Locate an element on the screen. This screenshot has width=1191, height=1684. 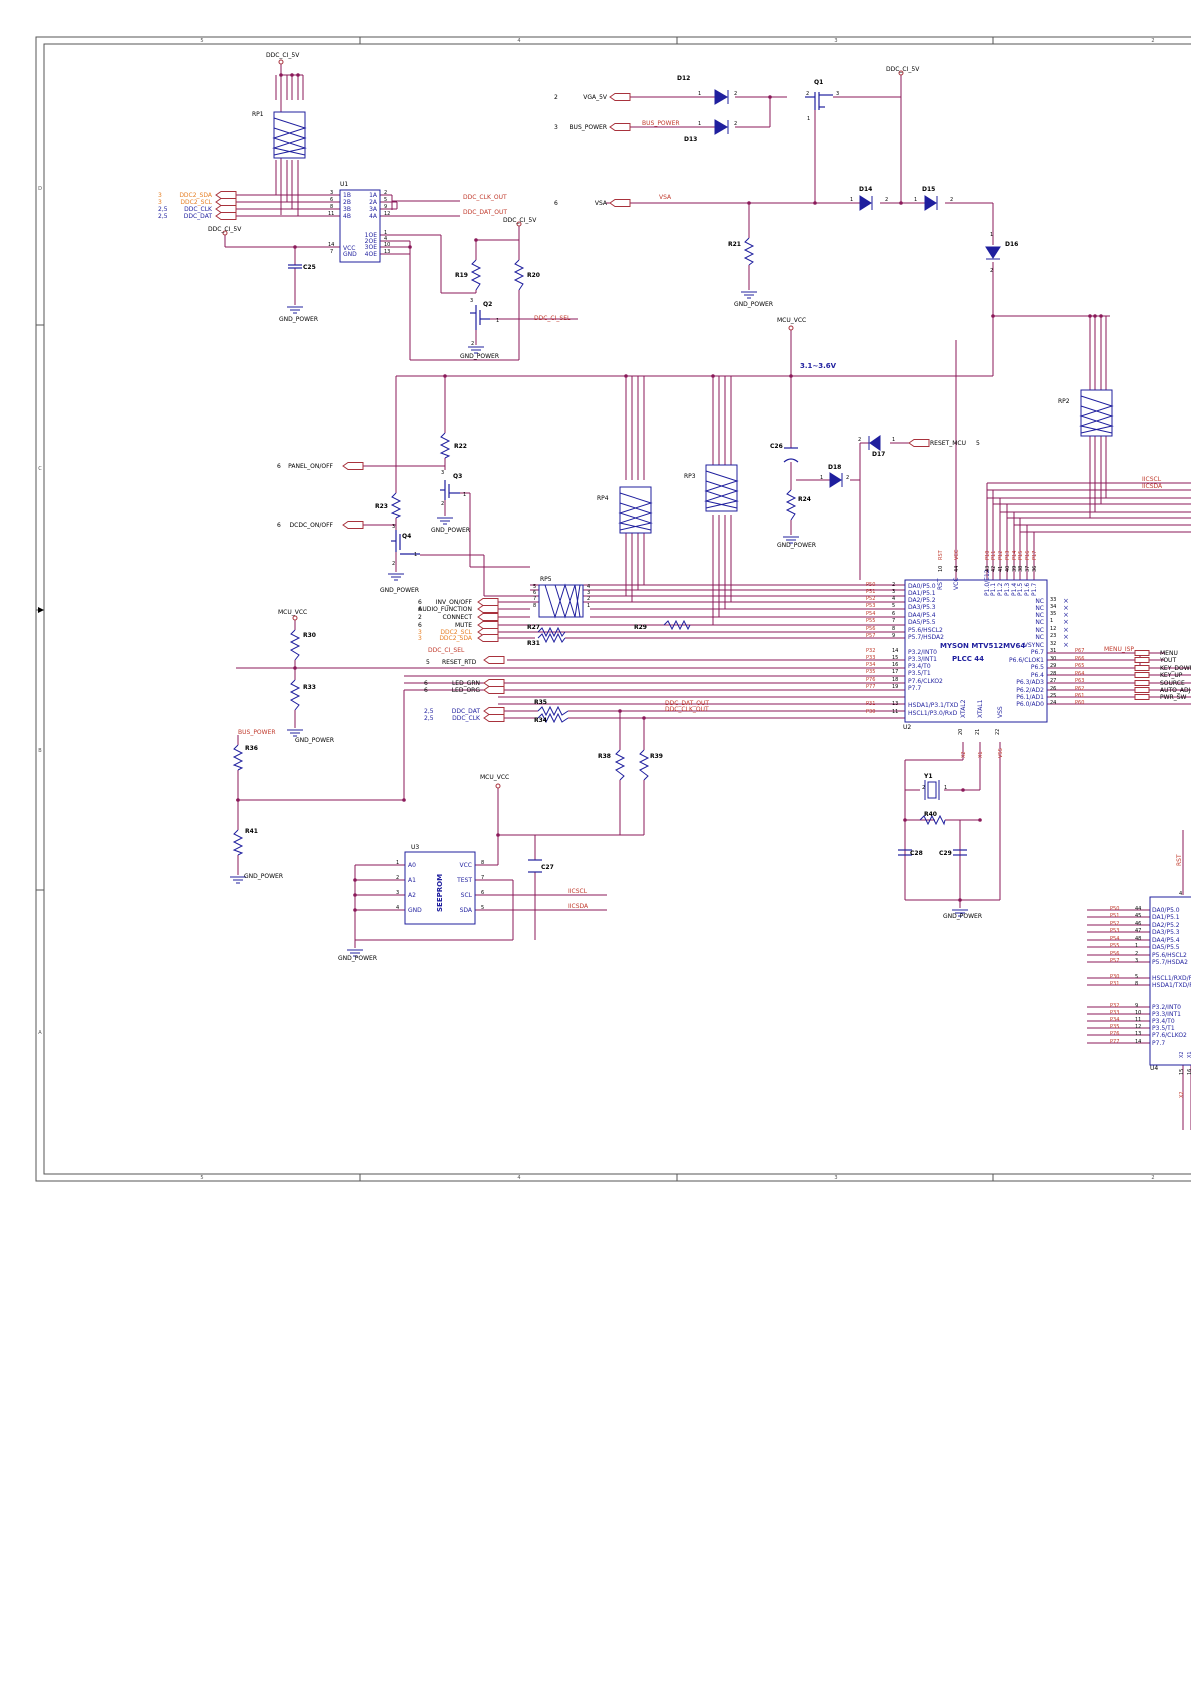
u2-pin-number: 11 is located at coordinates (895, 712).